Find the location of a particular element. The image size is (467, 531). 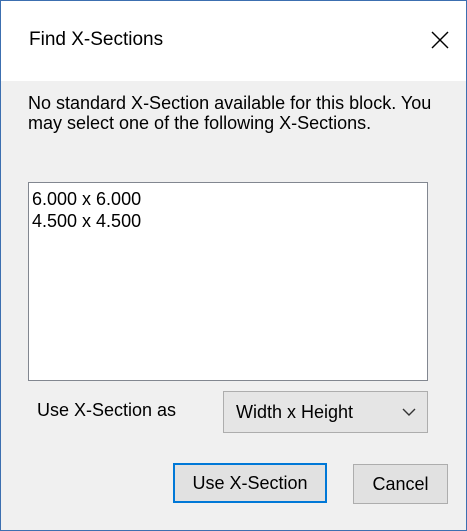

close-button is located at coordinates (440, 40).